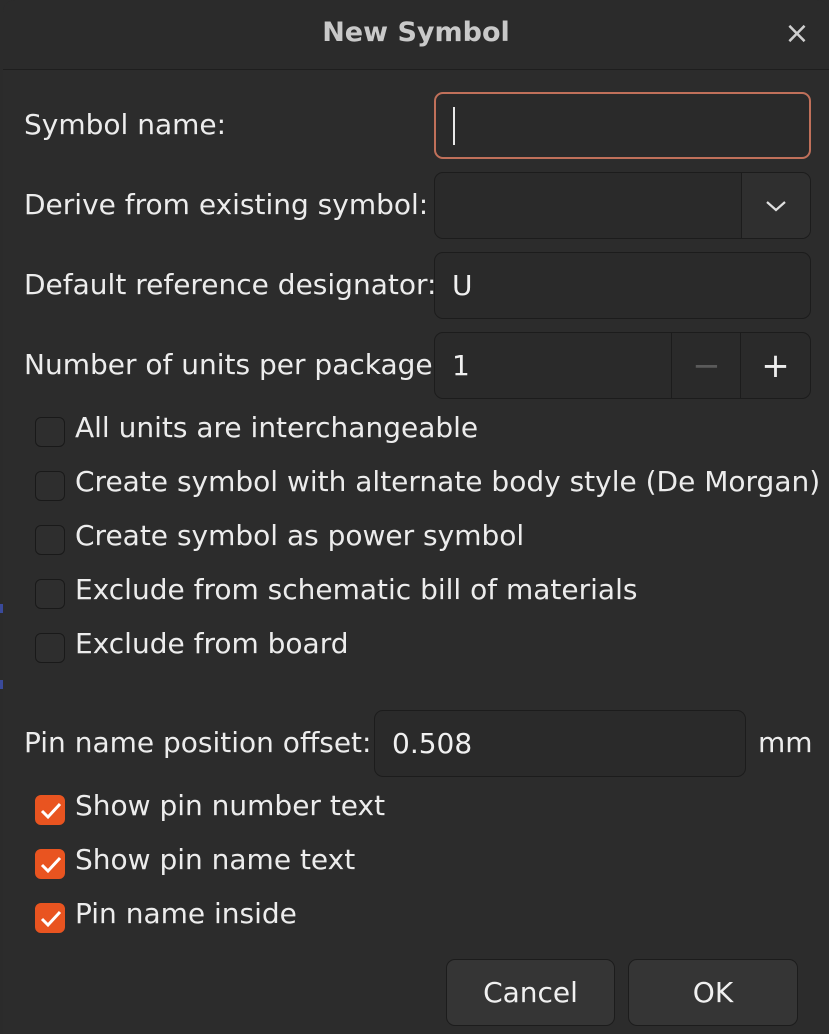 The width and height of the screenshot is (829, 1034). Describe the element at coordinates (622, 125) in the screenshot. I see `symbol-name-input` at that location.